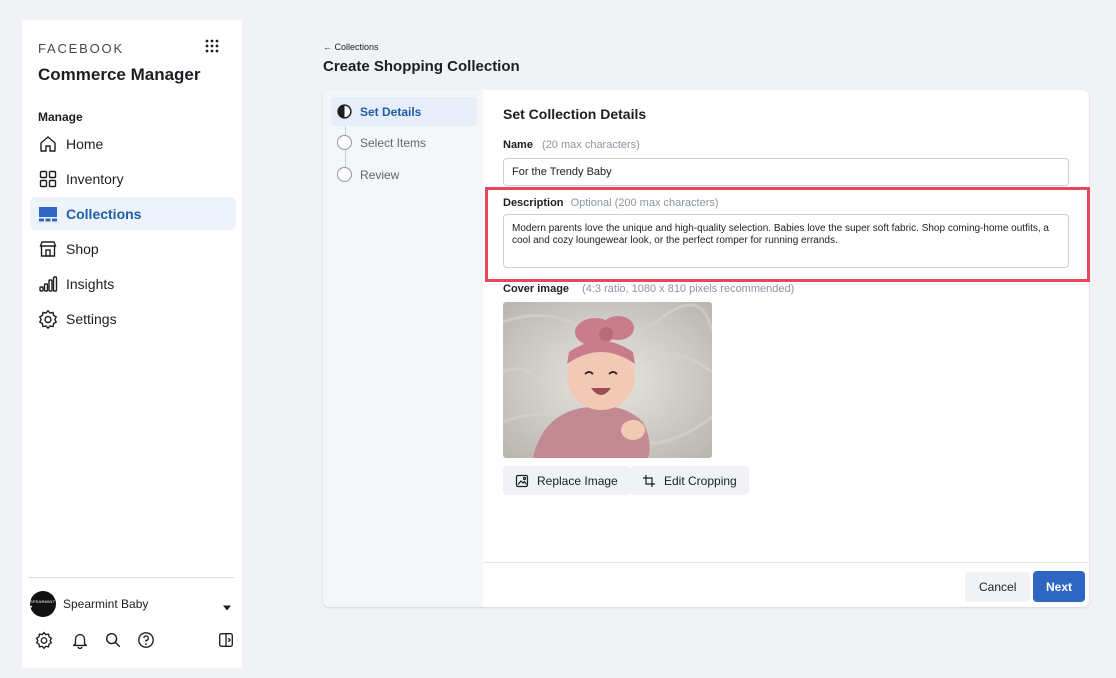 This screenshot has height=678, width=1116. Describe the element at coordinates (227, 608) in the screenshot. I see `caret-down-icon` at that location.